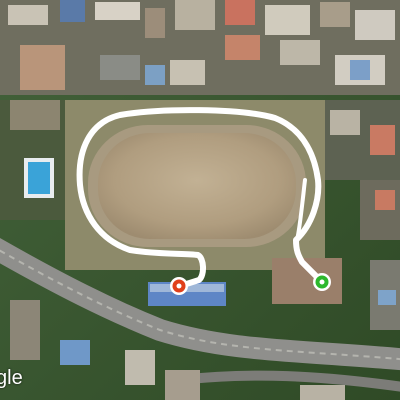  What do you see at coordinates (39, 178) in the screenshot?
I see `swimming-pool` at bounding box center [39, 178].